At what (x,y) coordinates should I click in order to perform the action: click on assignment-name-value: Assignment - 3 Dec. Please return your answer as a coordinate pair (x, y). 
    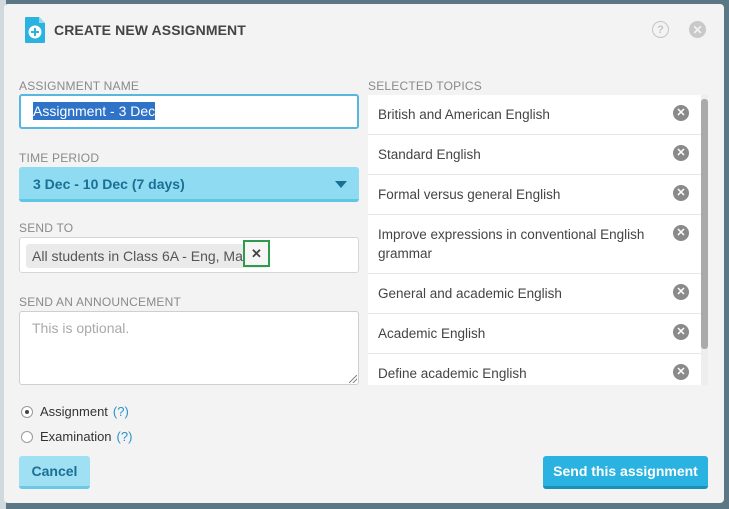
    Looking at the image, I should click on (94, 111).